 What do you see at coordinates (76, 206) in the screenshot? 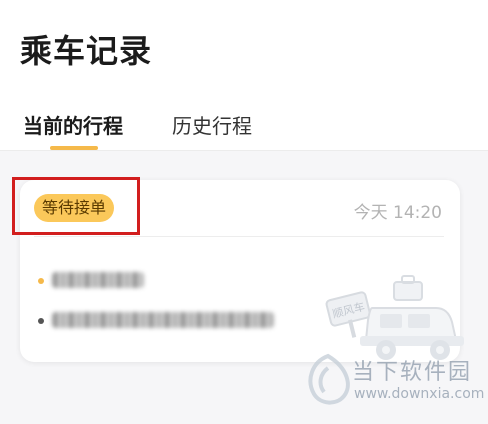
I see `status-highlight-box` at bounding box center [76, 206].